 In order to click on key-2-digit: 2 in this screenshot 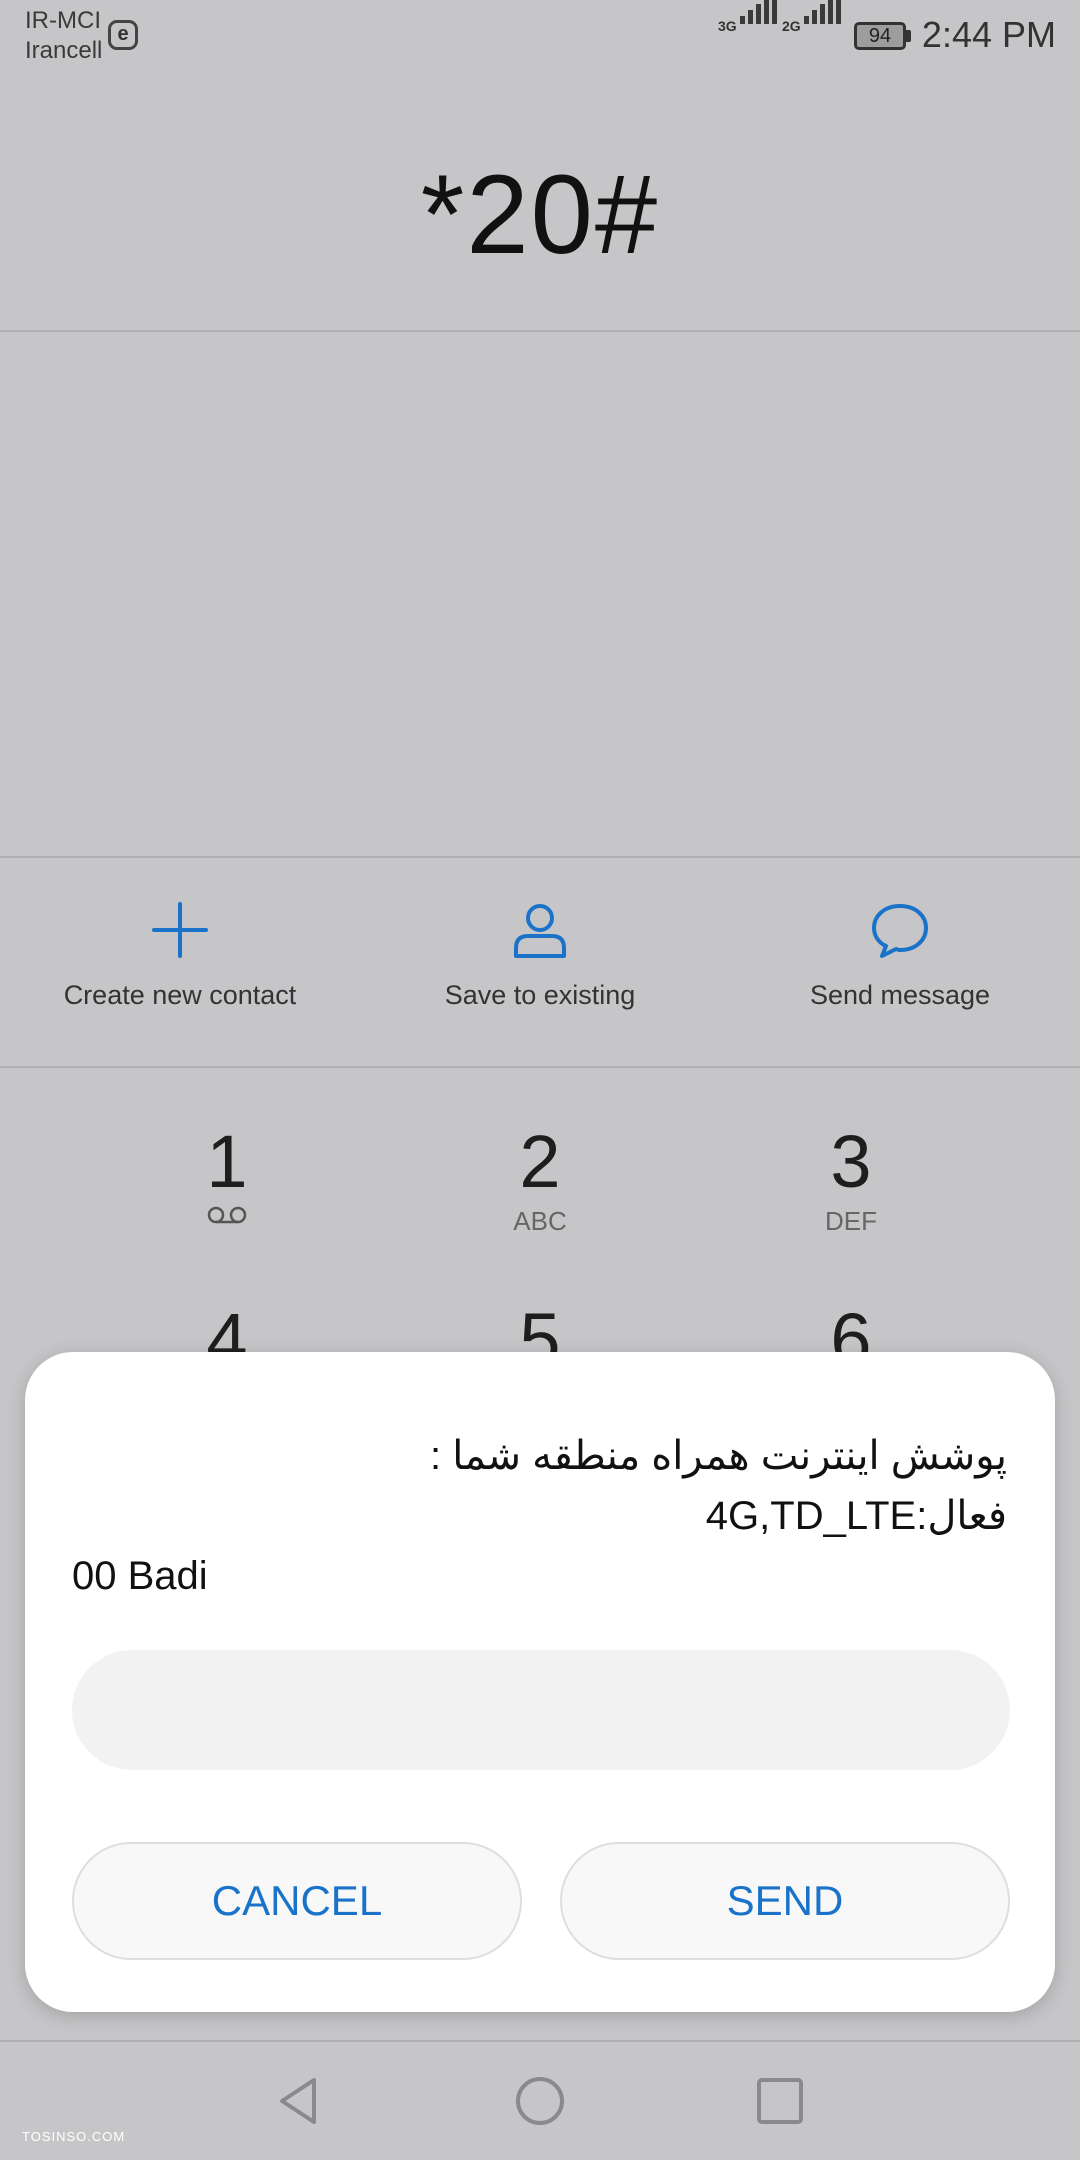, I will do `click(540, 1161)`.